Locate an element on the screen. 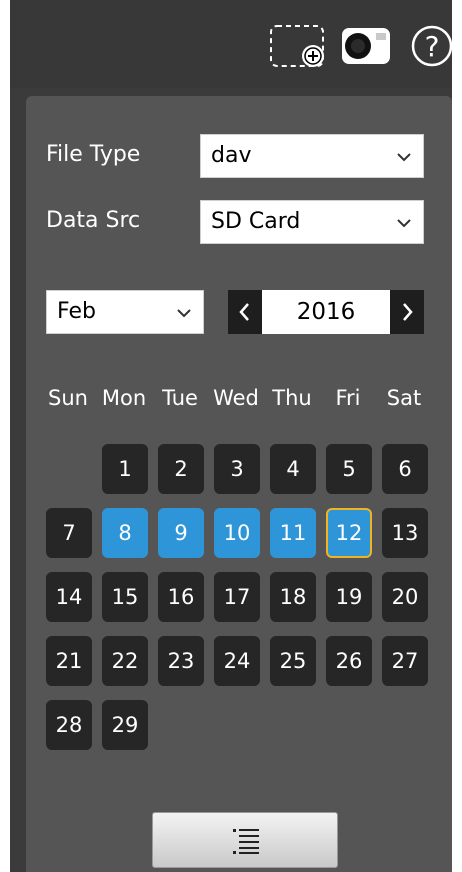 The height and width of the screenshot is (872, 462). calendar-day: 13 is located at coordinates (405, 533).